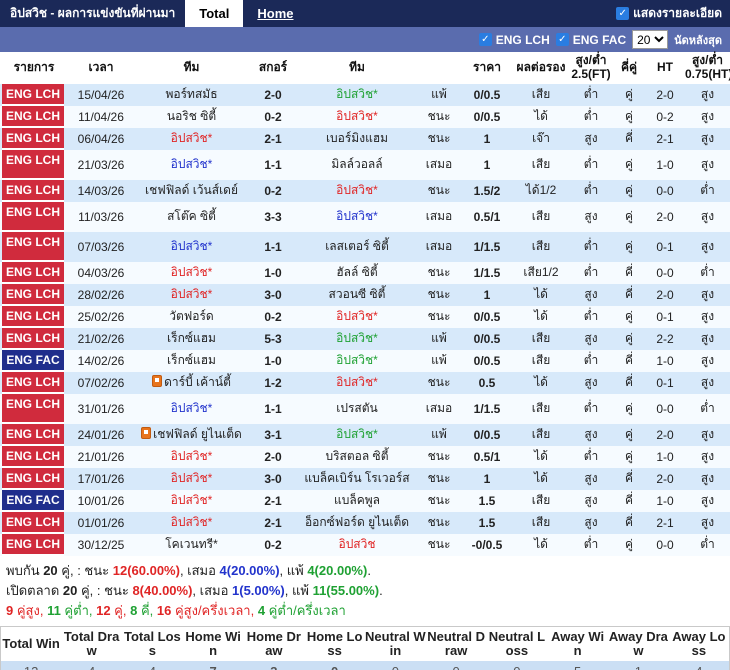 The image size is (730, 670). Describe the element at coordinates (273, 246) in the screenshot. I see `final-score: 1-1` at that location.